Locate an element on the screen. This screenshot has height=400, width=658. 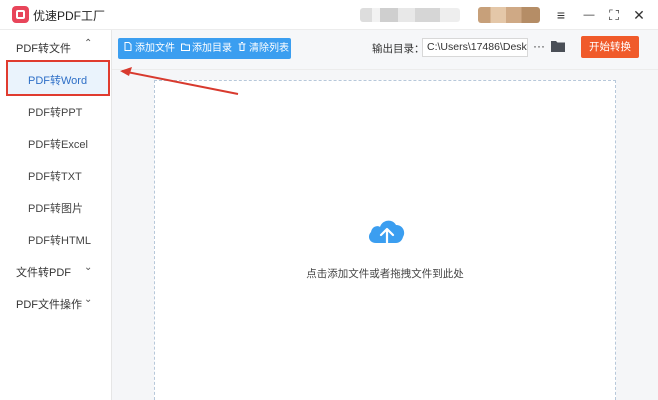
sidebar-item-pdf-to-image: PDF转图片 is located at coordinates (56, 207).